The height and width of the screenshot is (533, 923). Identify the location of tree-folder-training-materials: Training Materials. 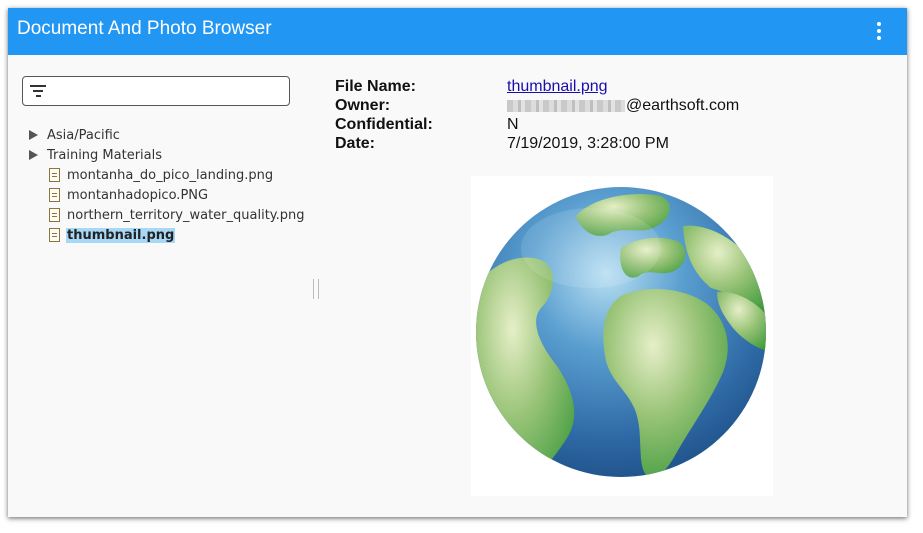
(166, 156).